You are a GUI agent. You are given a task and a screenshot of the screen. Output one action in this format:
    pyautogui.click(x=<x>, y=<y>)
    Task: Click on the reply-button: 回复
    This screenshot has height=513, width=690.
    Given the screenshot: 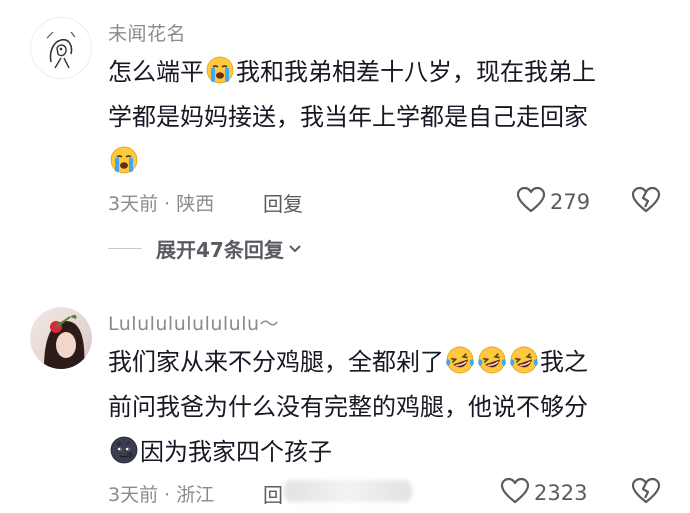 What is the action you would take?
    pyautogui.click(x=283, y=202)
    